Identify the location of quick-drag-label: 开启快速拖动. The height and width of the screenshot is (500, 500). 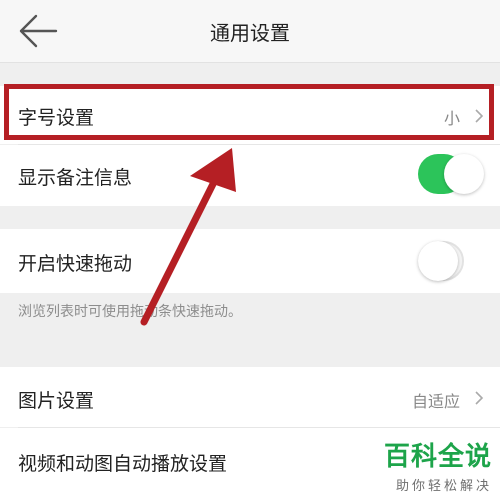
(75, 264).